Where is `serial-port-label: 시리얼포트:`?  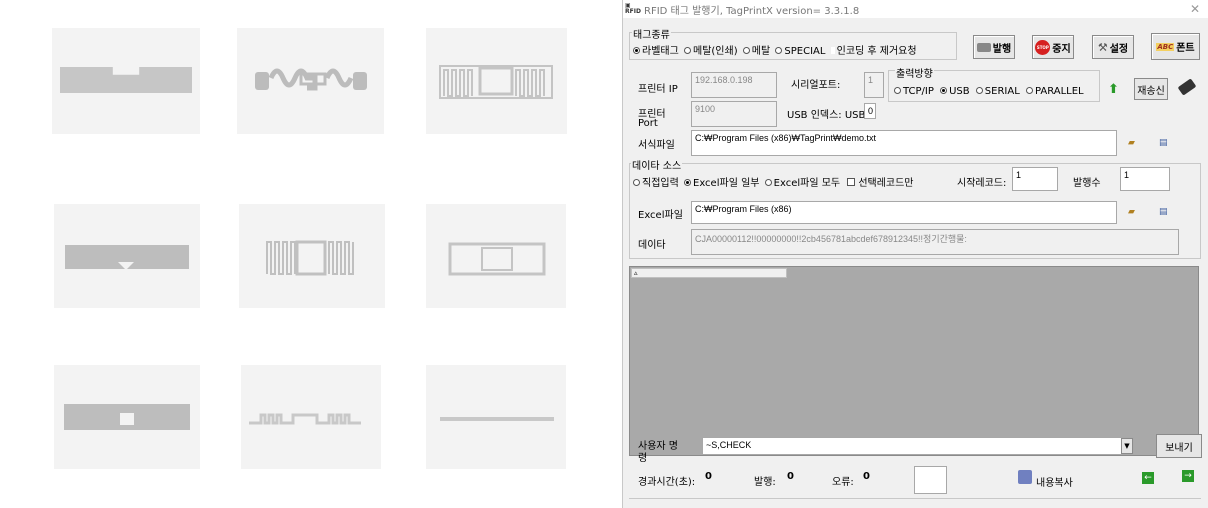 serial-port-label: 시리얼포트: is located at coordinates (816, 85).